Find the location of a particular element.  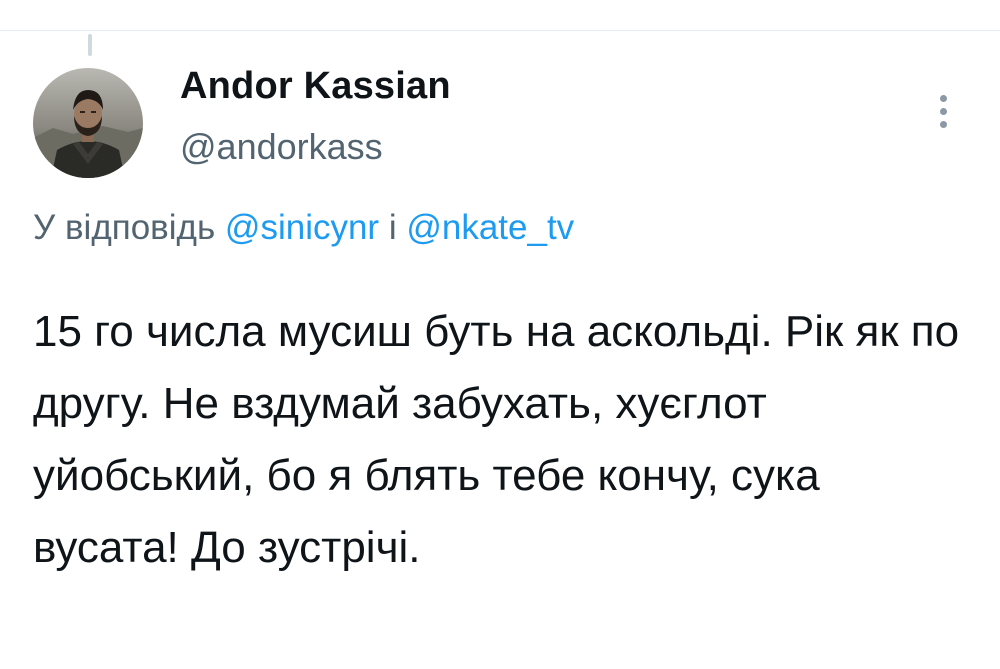

reply-conjunction: і is located at coordinates (393, 227).